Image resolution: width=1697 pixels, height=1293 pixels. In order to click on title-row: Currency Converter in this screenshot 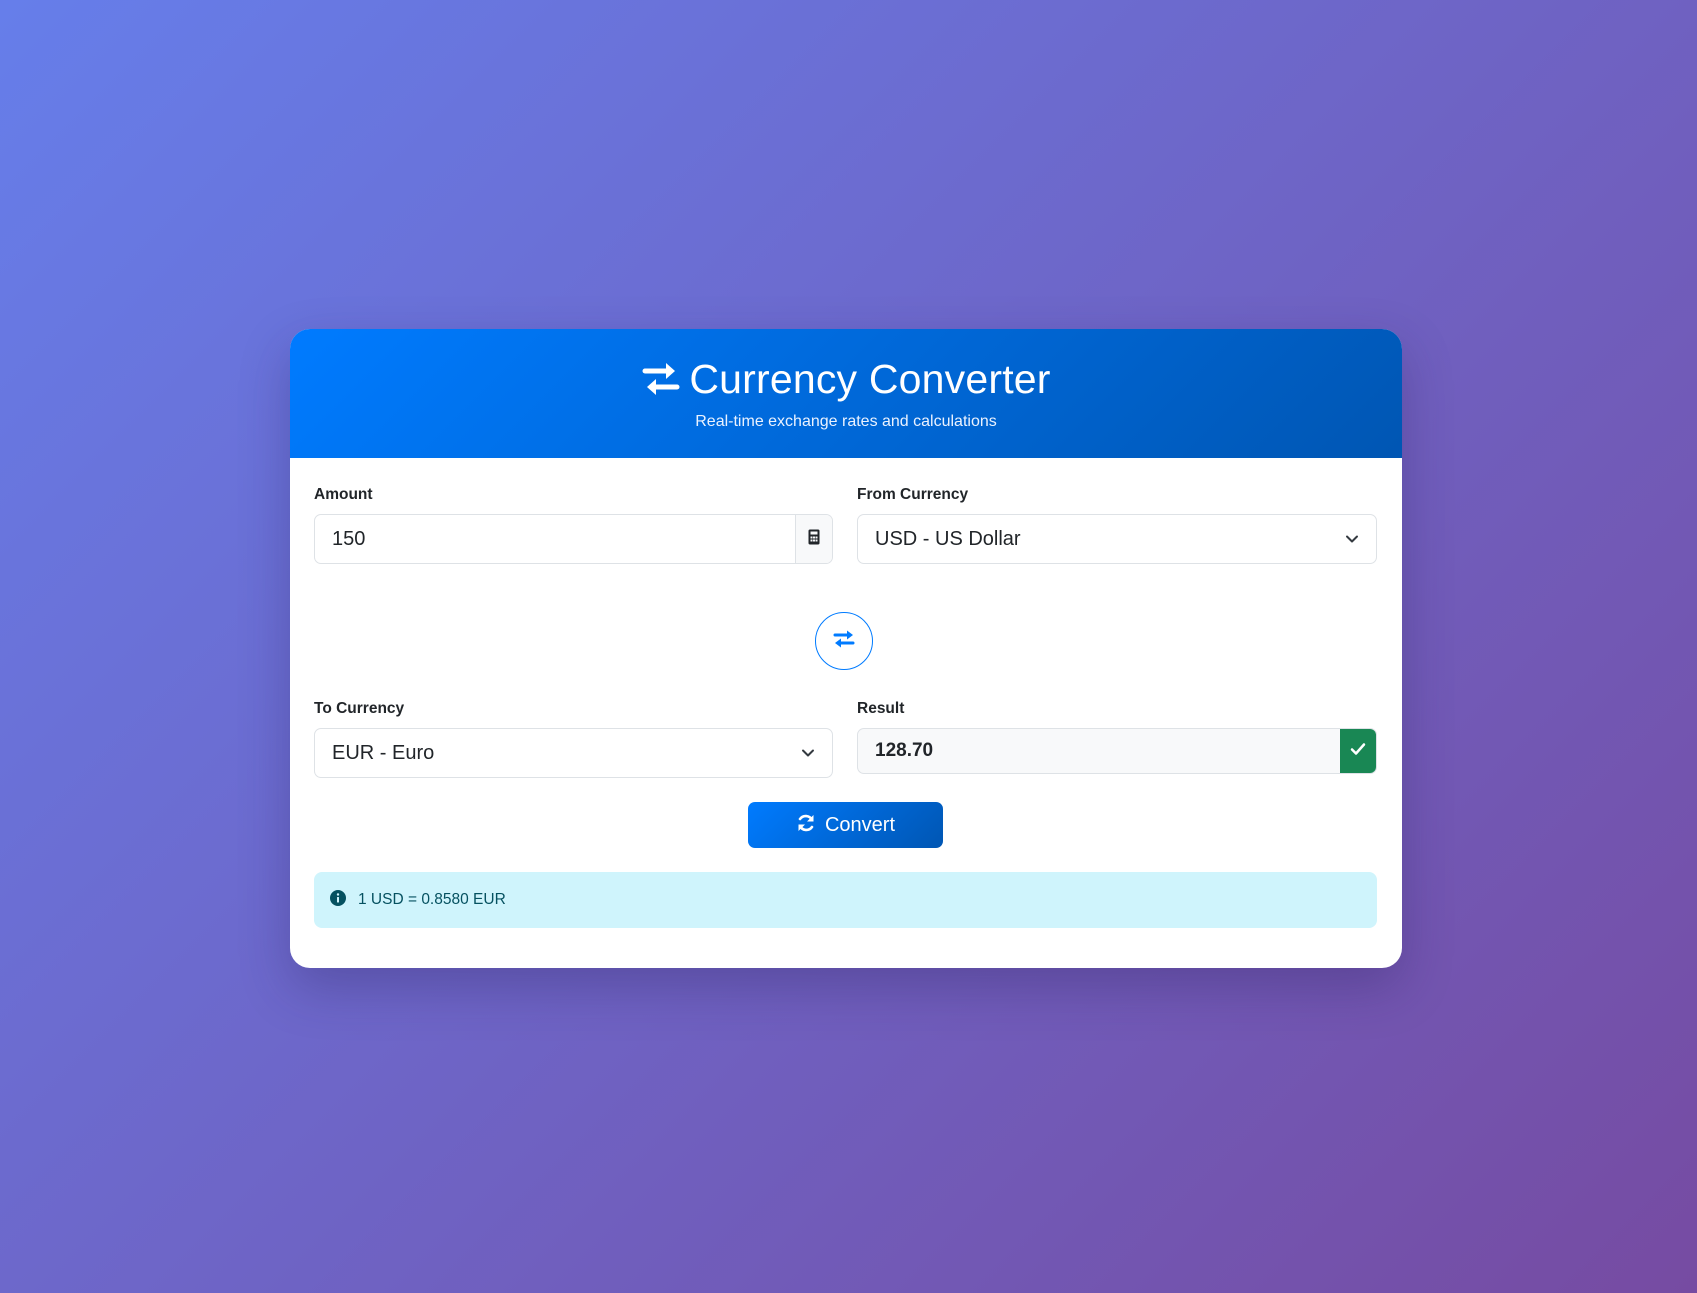, I will do `click(846, 379)`.